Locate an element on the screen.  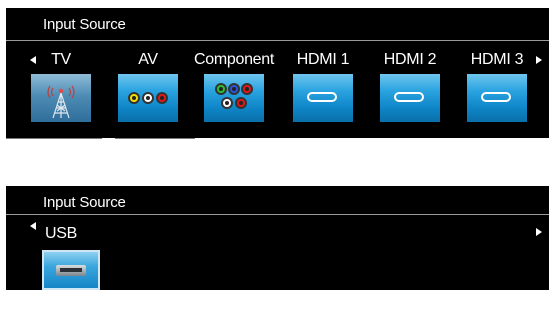
source-item-tv: TV is located at coordinates (61, 86).